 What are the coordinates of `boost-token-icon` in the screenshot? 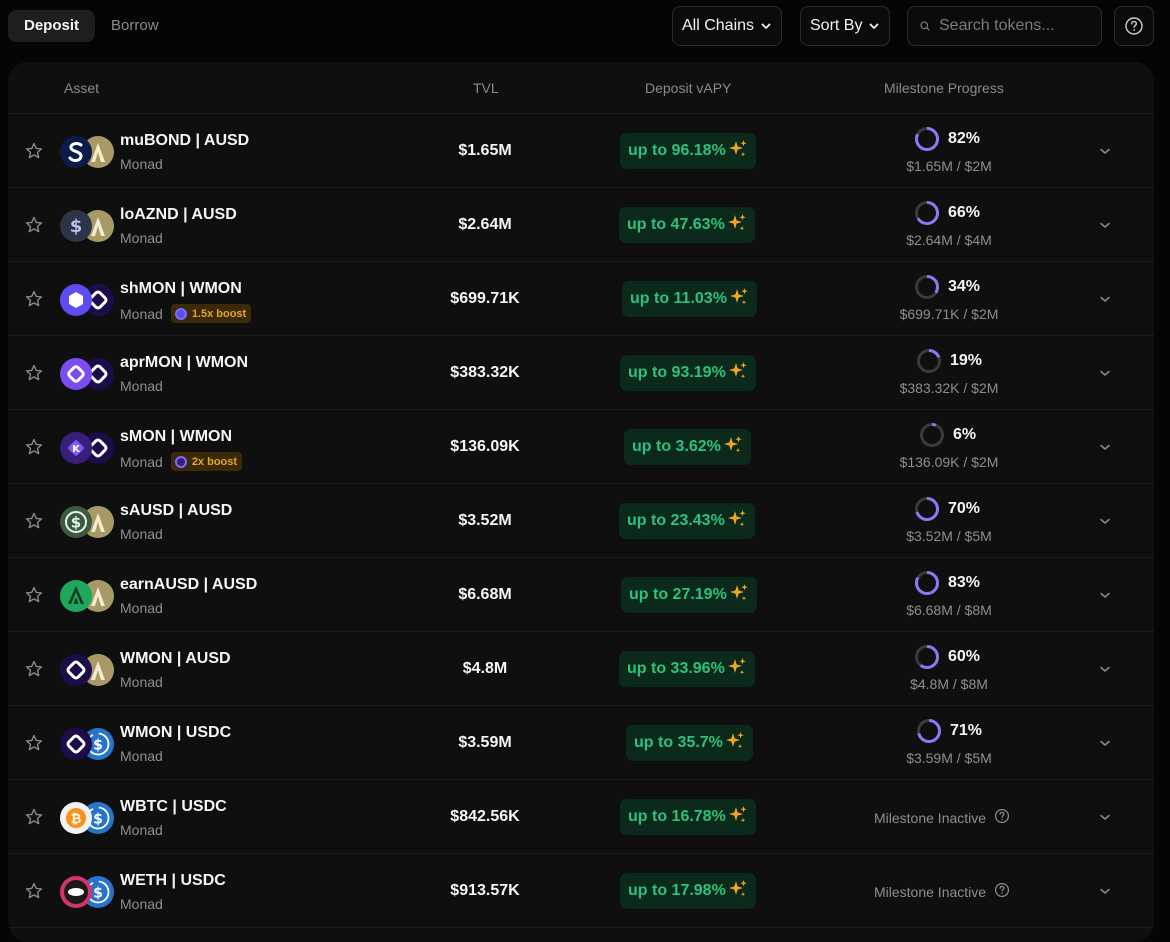 It's located at (180, 461).